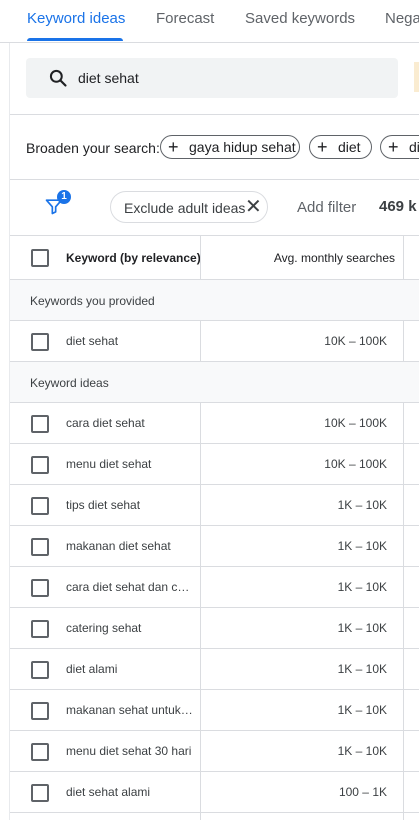 This screenshot has width=419, height=820. I want to click on section-header-ideas: Keyword ideas, so click(214, 382).